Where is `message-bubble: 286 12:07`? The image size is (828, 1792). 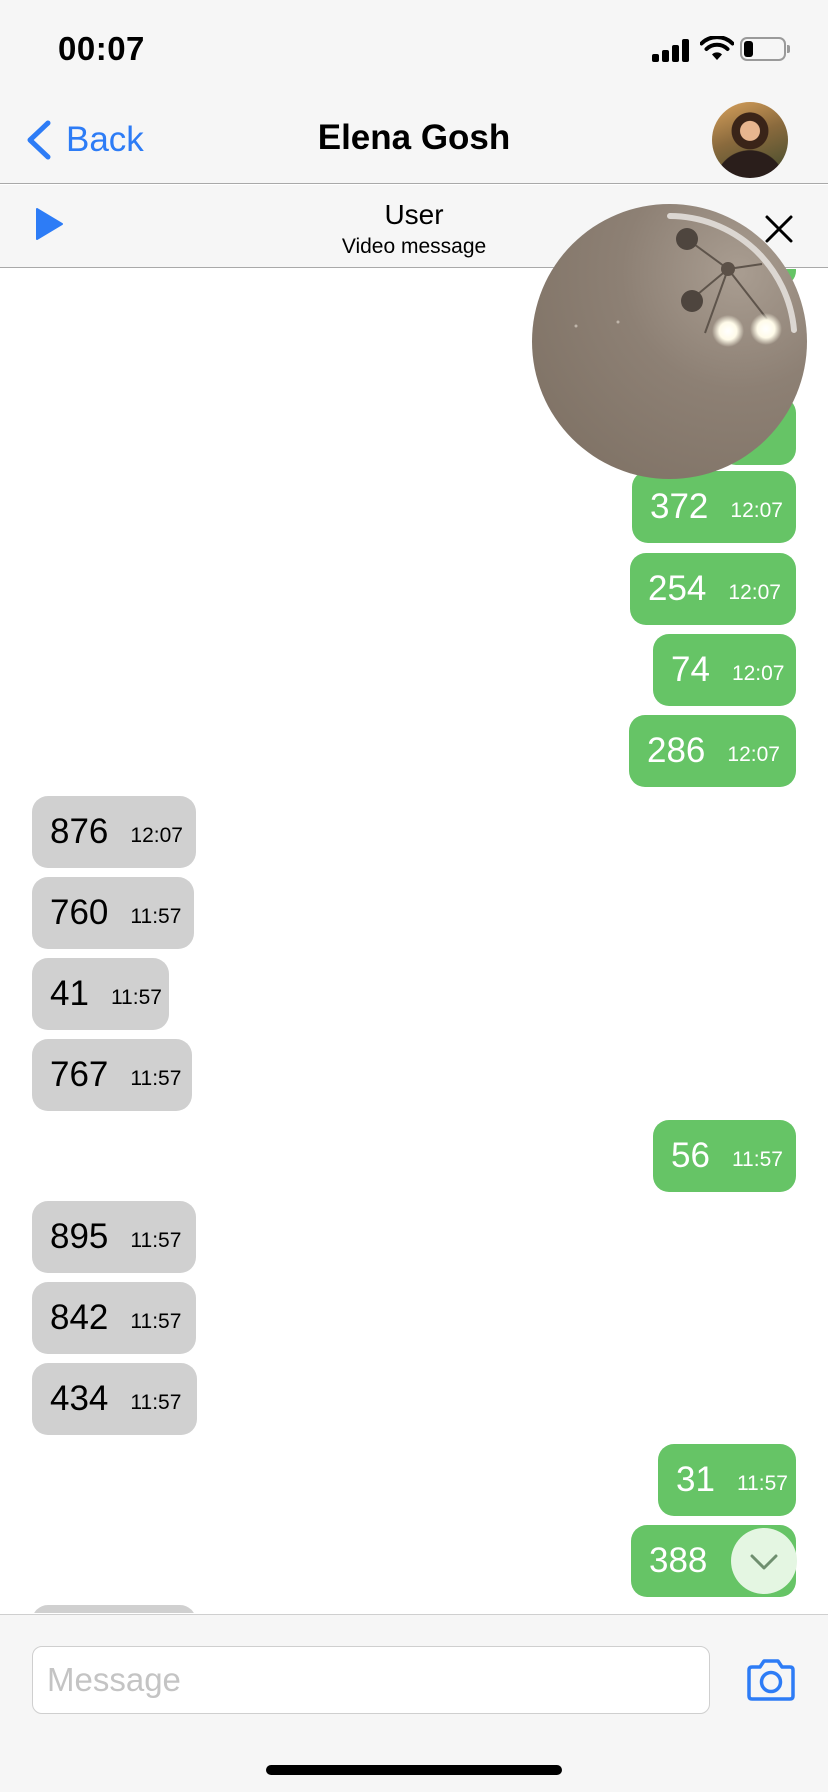
message-bubble: 286 12:07 is located at coordinates (712, 751).